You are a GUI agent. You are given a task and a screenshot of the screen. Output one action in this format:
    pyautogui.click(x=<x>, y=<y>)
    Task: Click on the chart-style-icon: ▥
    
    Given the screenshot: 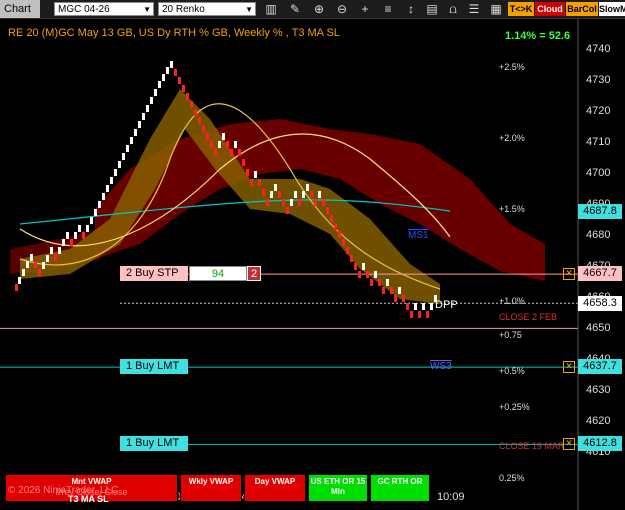 What is the action you would take?
    pyautogui.click(x=271, y=9)
    